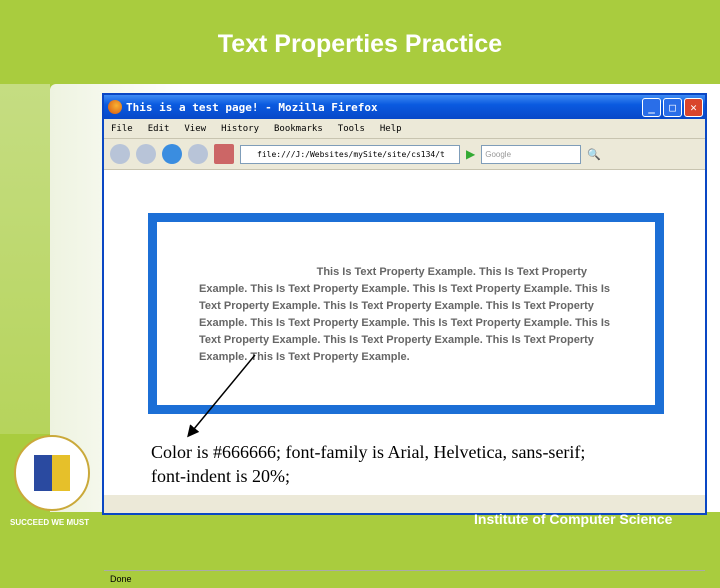  What do you see at coordinates (573, 519) in the screenshot?
I see `footer-institute: Institute of Computer Science` at bounding box center [573, 519].